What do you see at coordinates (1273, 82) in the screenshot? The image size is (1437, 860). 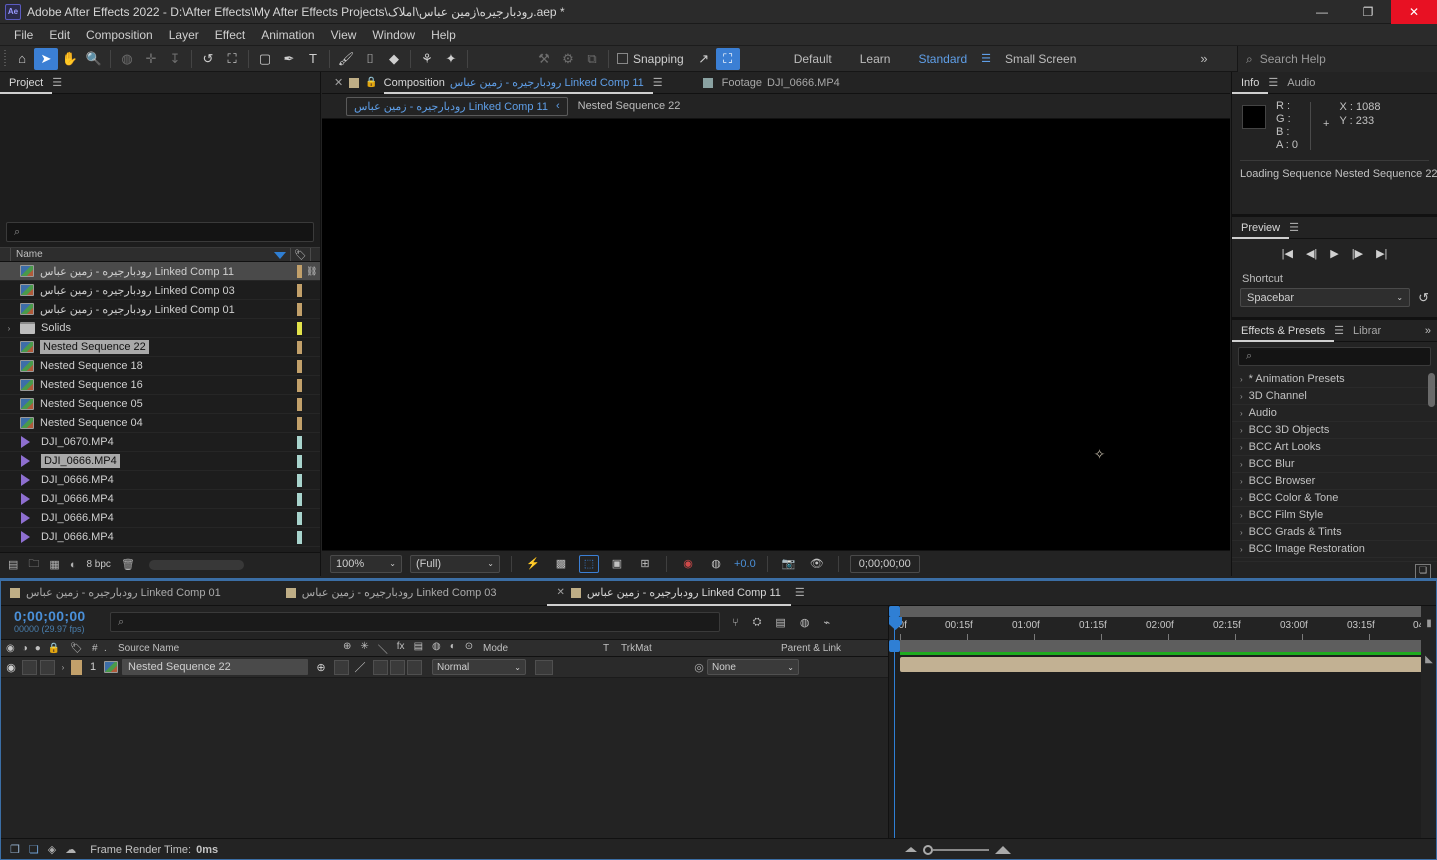 I see `info-menu-icon: ☰` at bounding box center [1273, 82].